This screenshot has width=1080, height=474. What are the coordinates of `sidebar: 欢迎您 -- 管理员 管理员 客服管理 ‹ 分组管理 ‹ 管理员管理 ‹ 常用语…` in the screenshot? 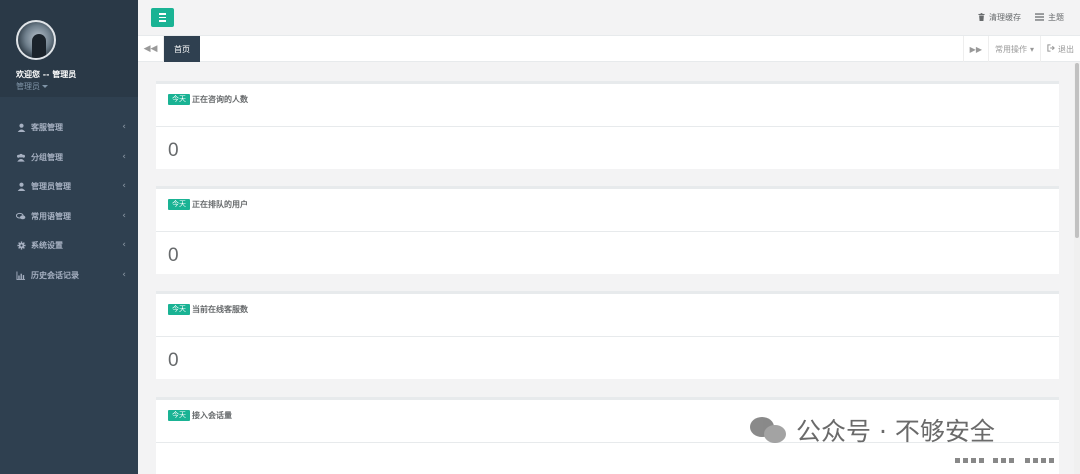 It's located at (69, 237).